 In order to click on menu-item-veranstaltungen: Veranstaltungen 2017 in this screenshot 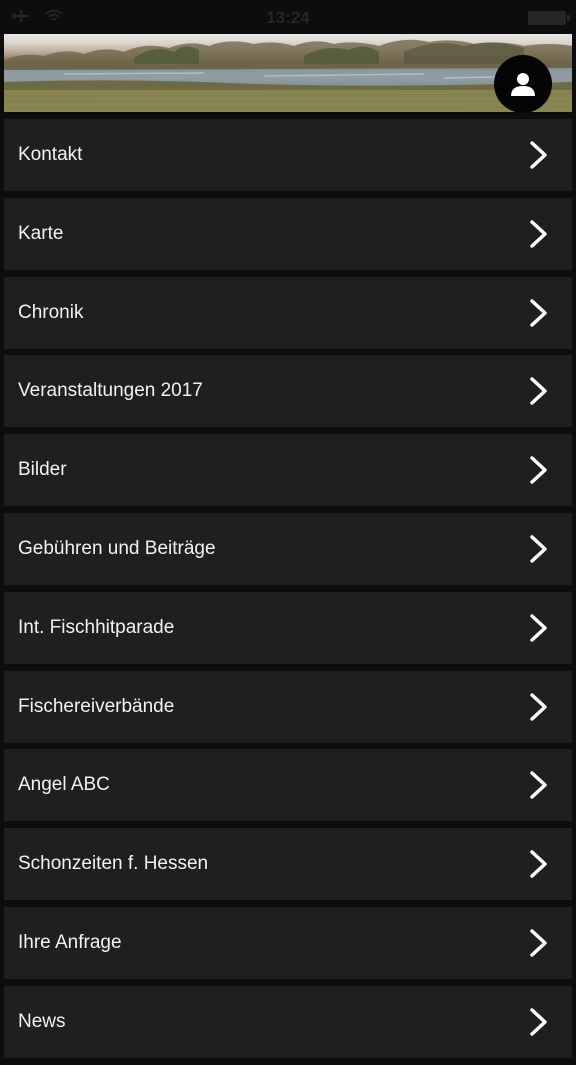, I will do `click(288, 391)`.